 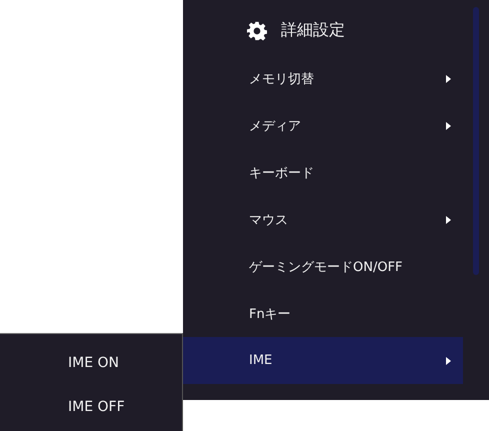 I want to click on menu-item: キーボード, so click(x=323, y=172).